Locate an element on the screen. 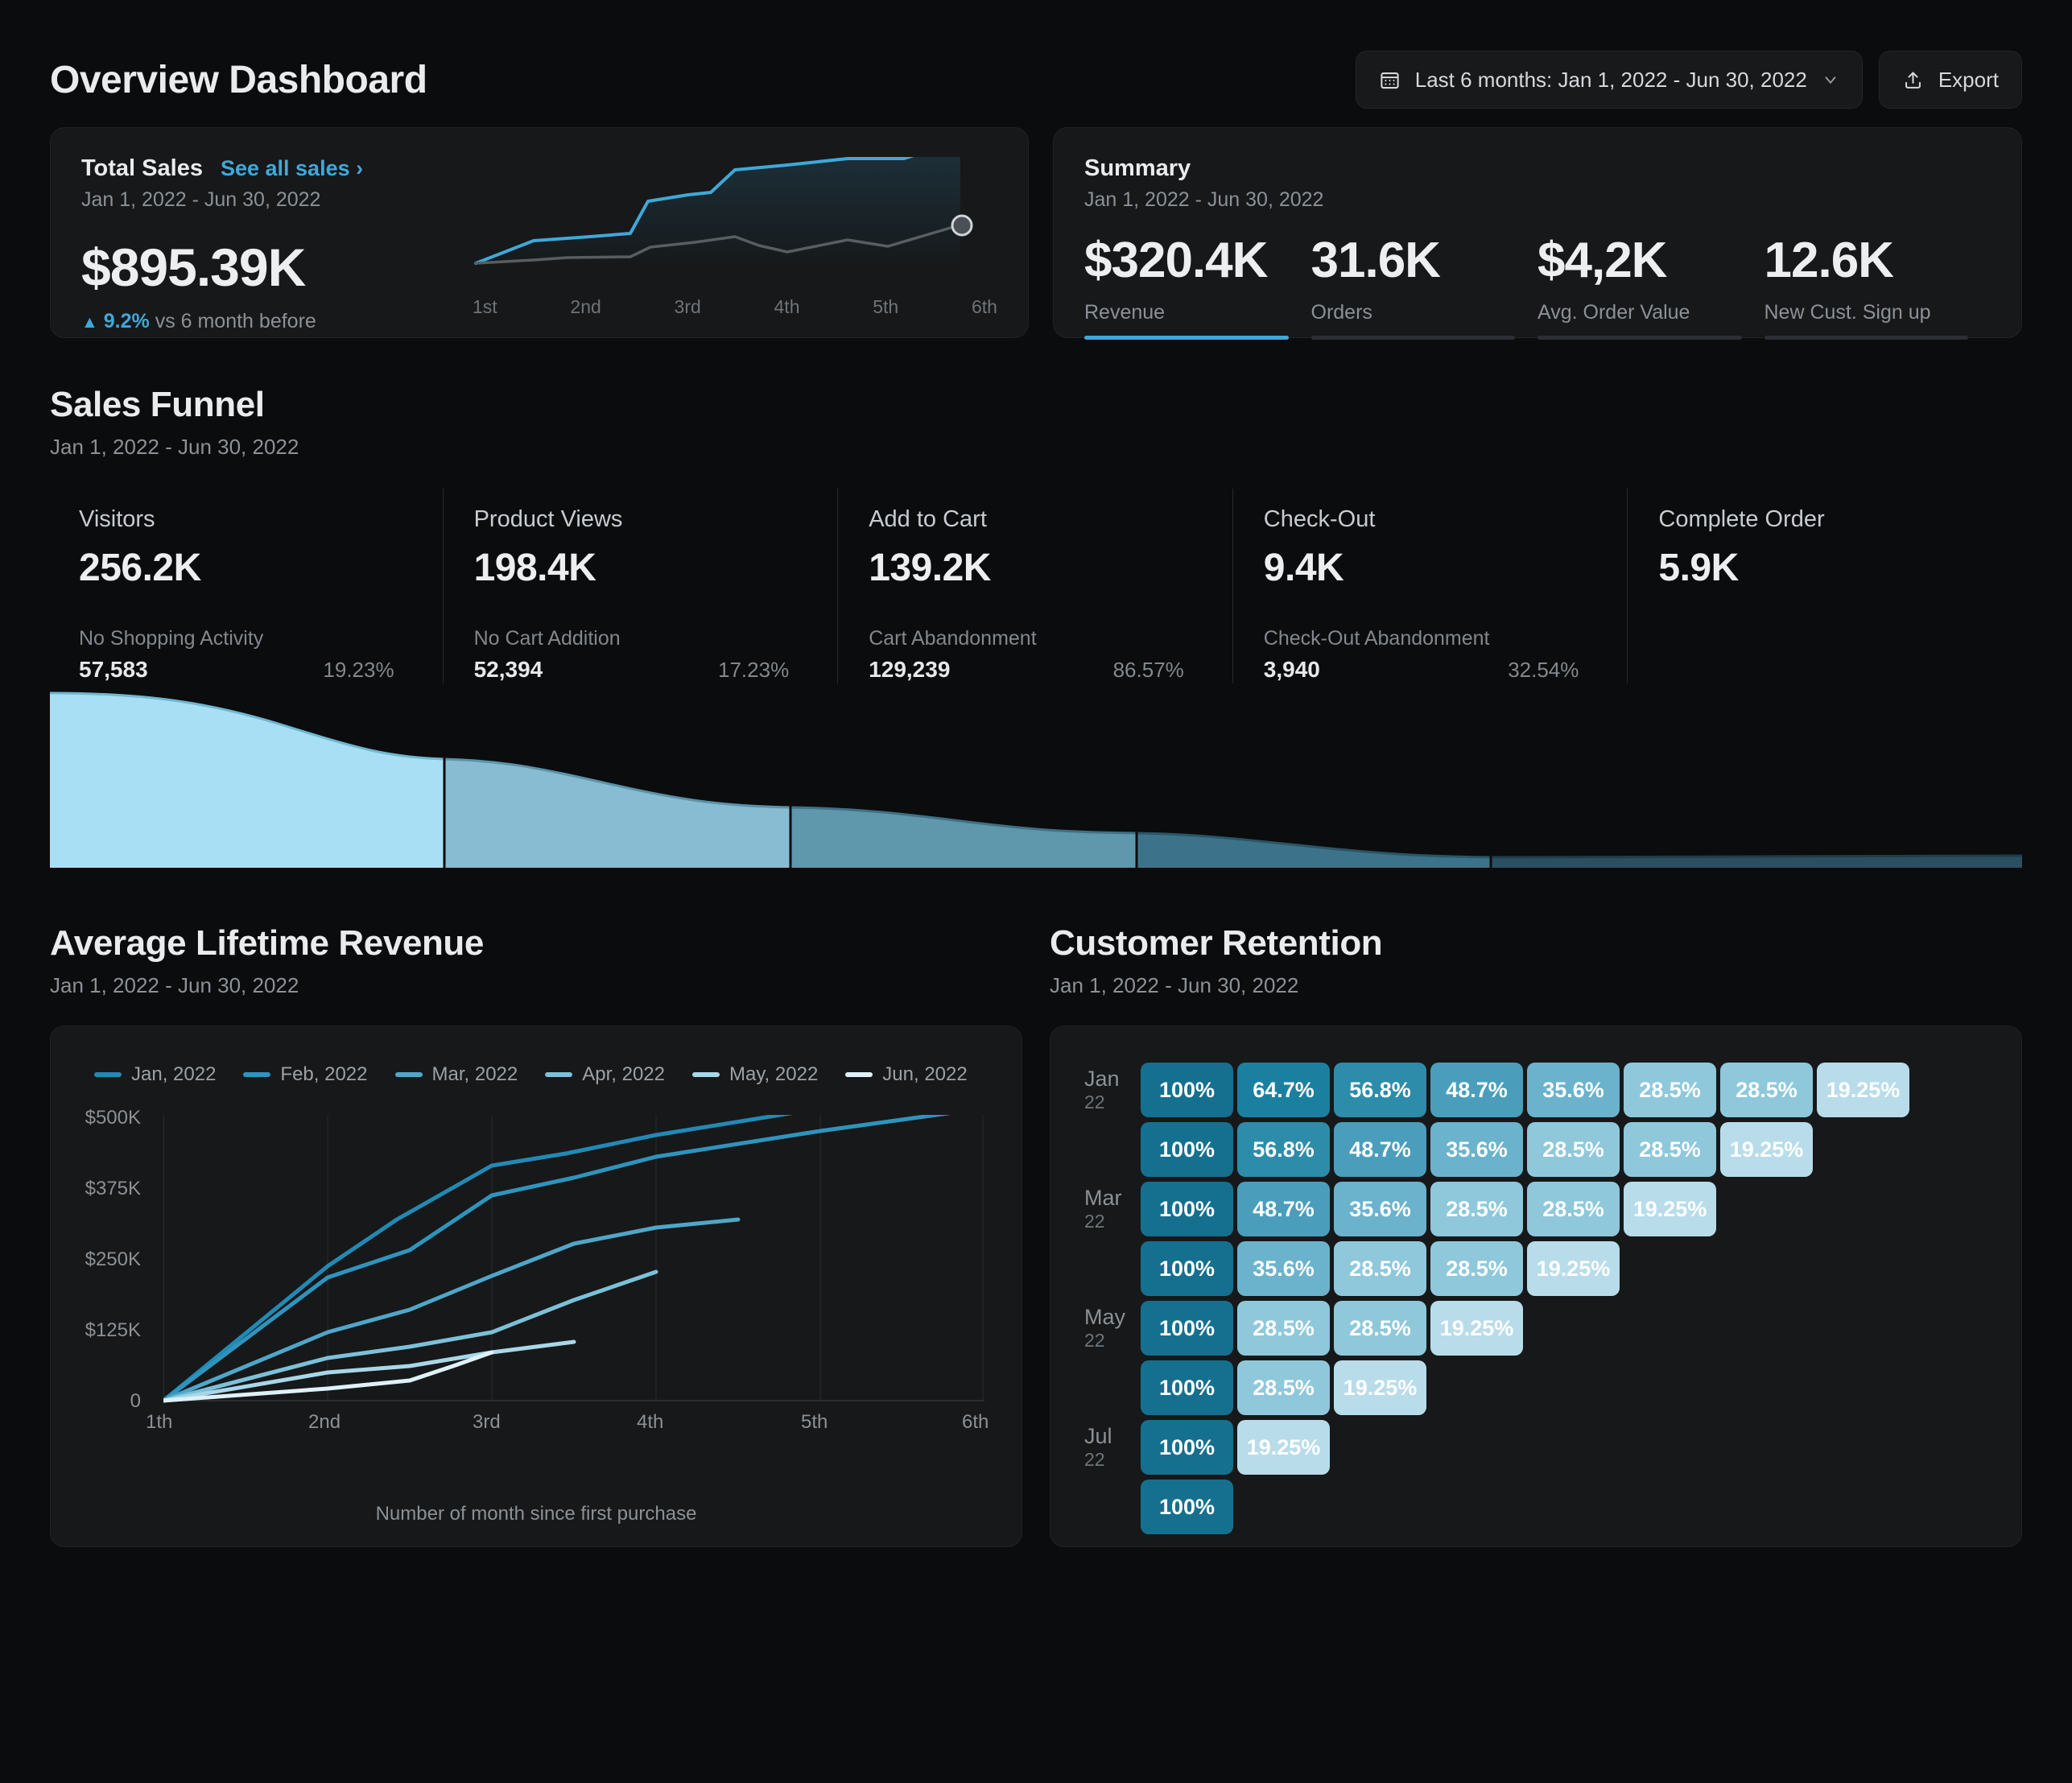 The image size is (2072, 1783). delta-value: 9.2% is located at coordinates (126, 321).